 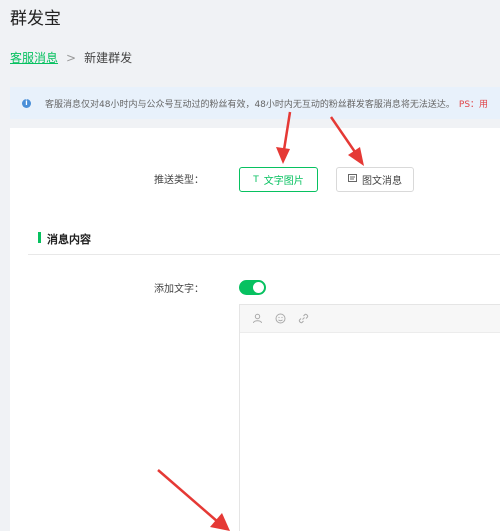 What do you see at coordinates (69, 239) in the screenshot?
I see `section-title: 消息内容` at bounding box center [69, 239].